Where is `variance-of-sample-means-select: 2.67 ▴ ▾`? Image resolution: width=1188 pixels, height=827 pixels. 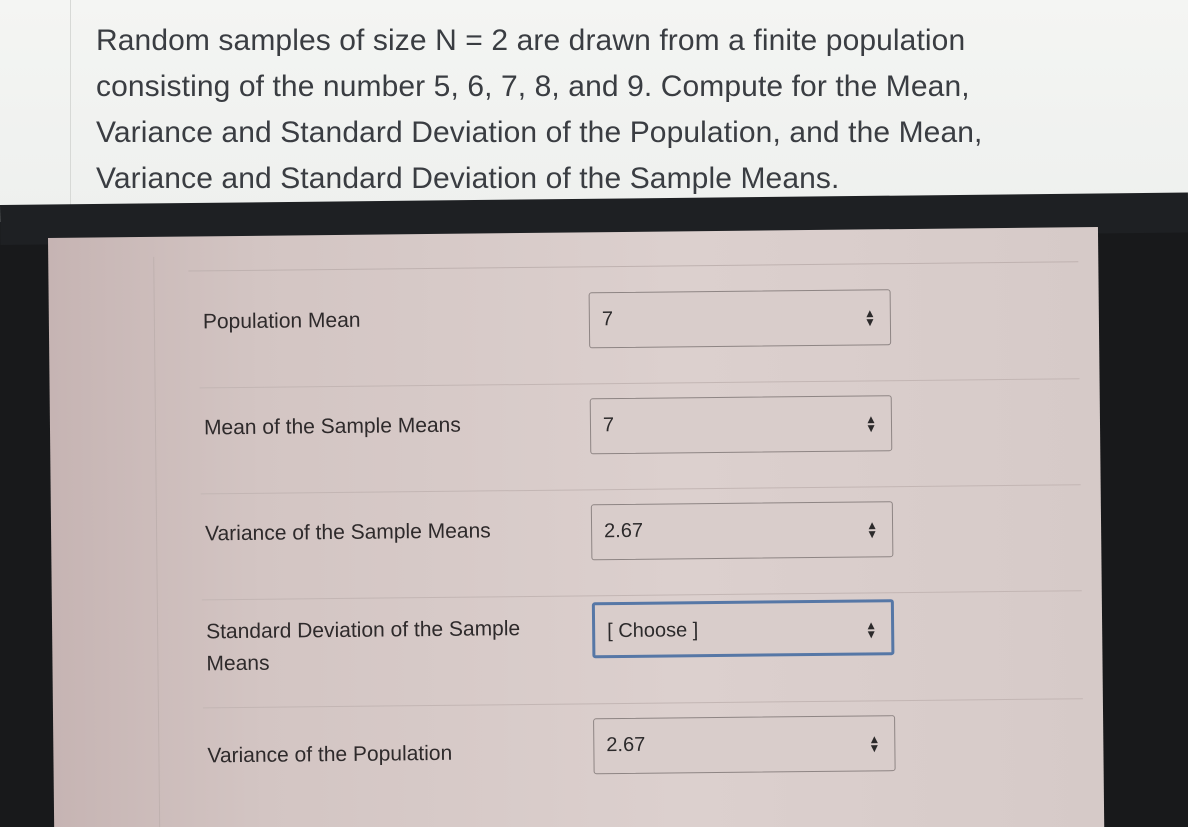 variance-of-sample-means-select: 2.67 ▴ ▾ is located at coordinates (742, 531).